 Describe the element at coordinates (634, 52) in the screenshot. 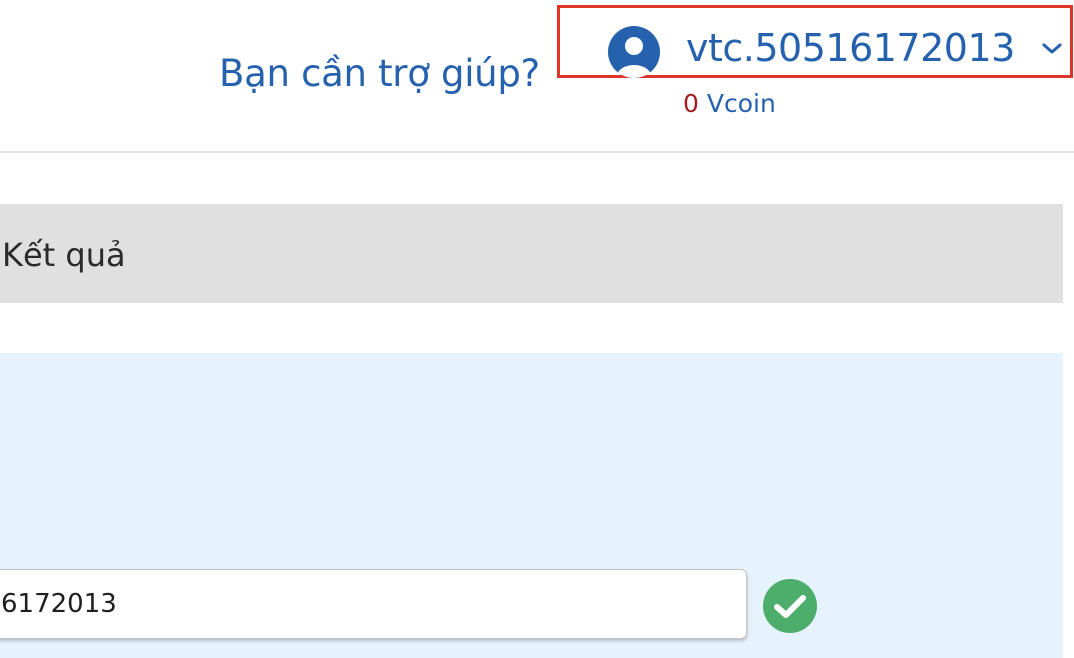

I see `user-circle-icon` at that location.